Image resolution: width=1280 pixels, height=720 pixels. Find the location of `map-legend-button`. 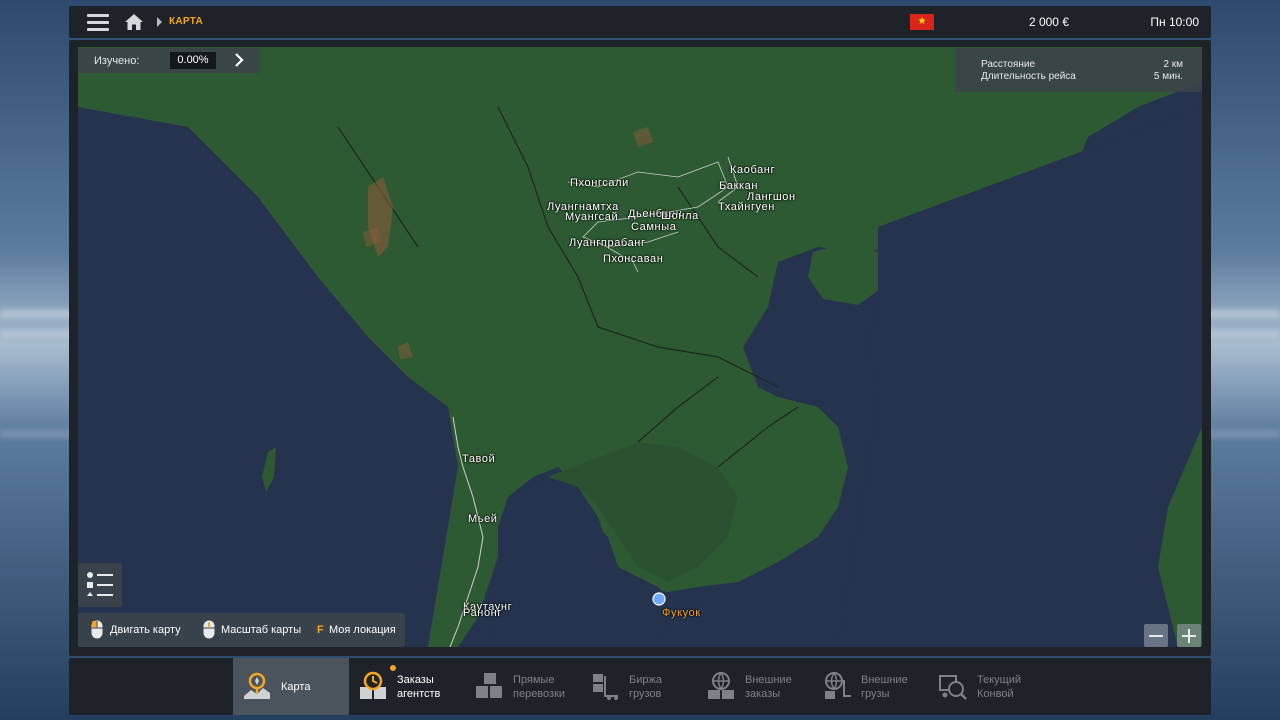

map-legend-button is located at coordinates (100, 585).